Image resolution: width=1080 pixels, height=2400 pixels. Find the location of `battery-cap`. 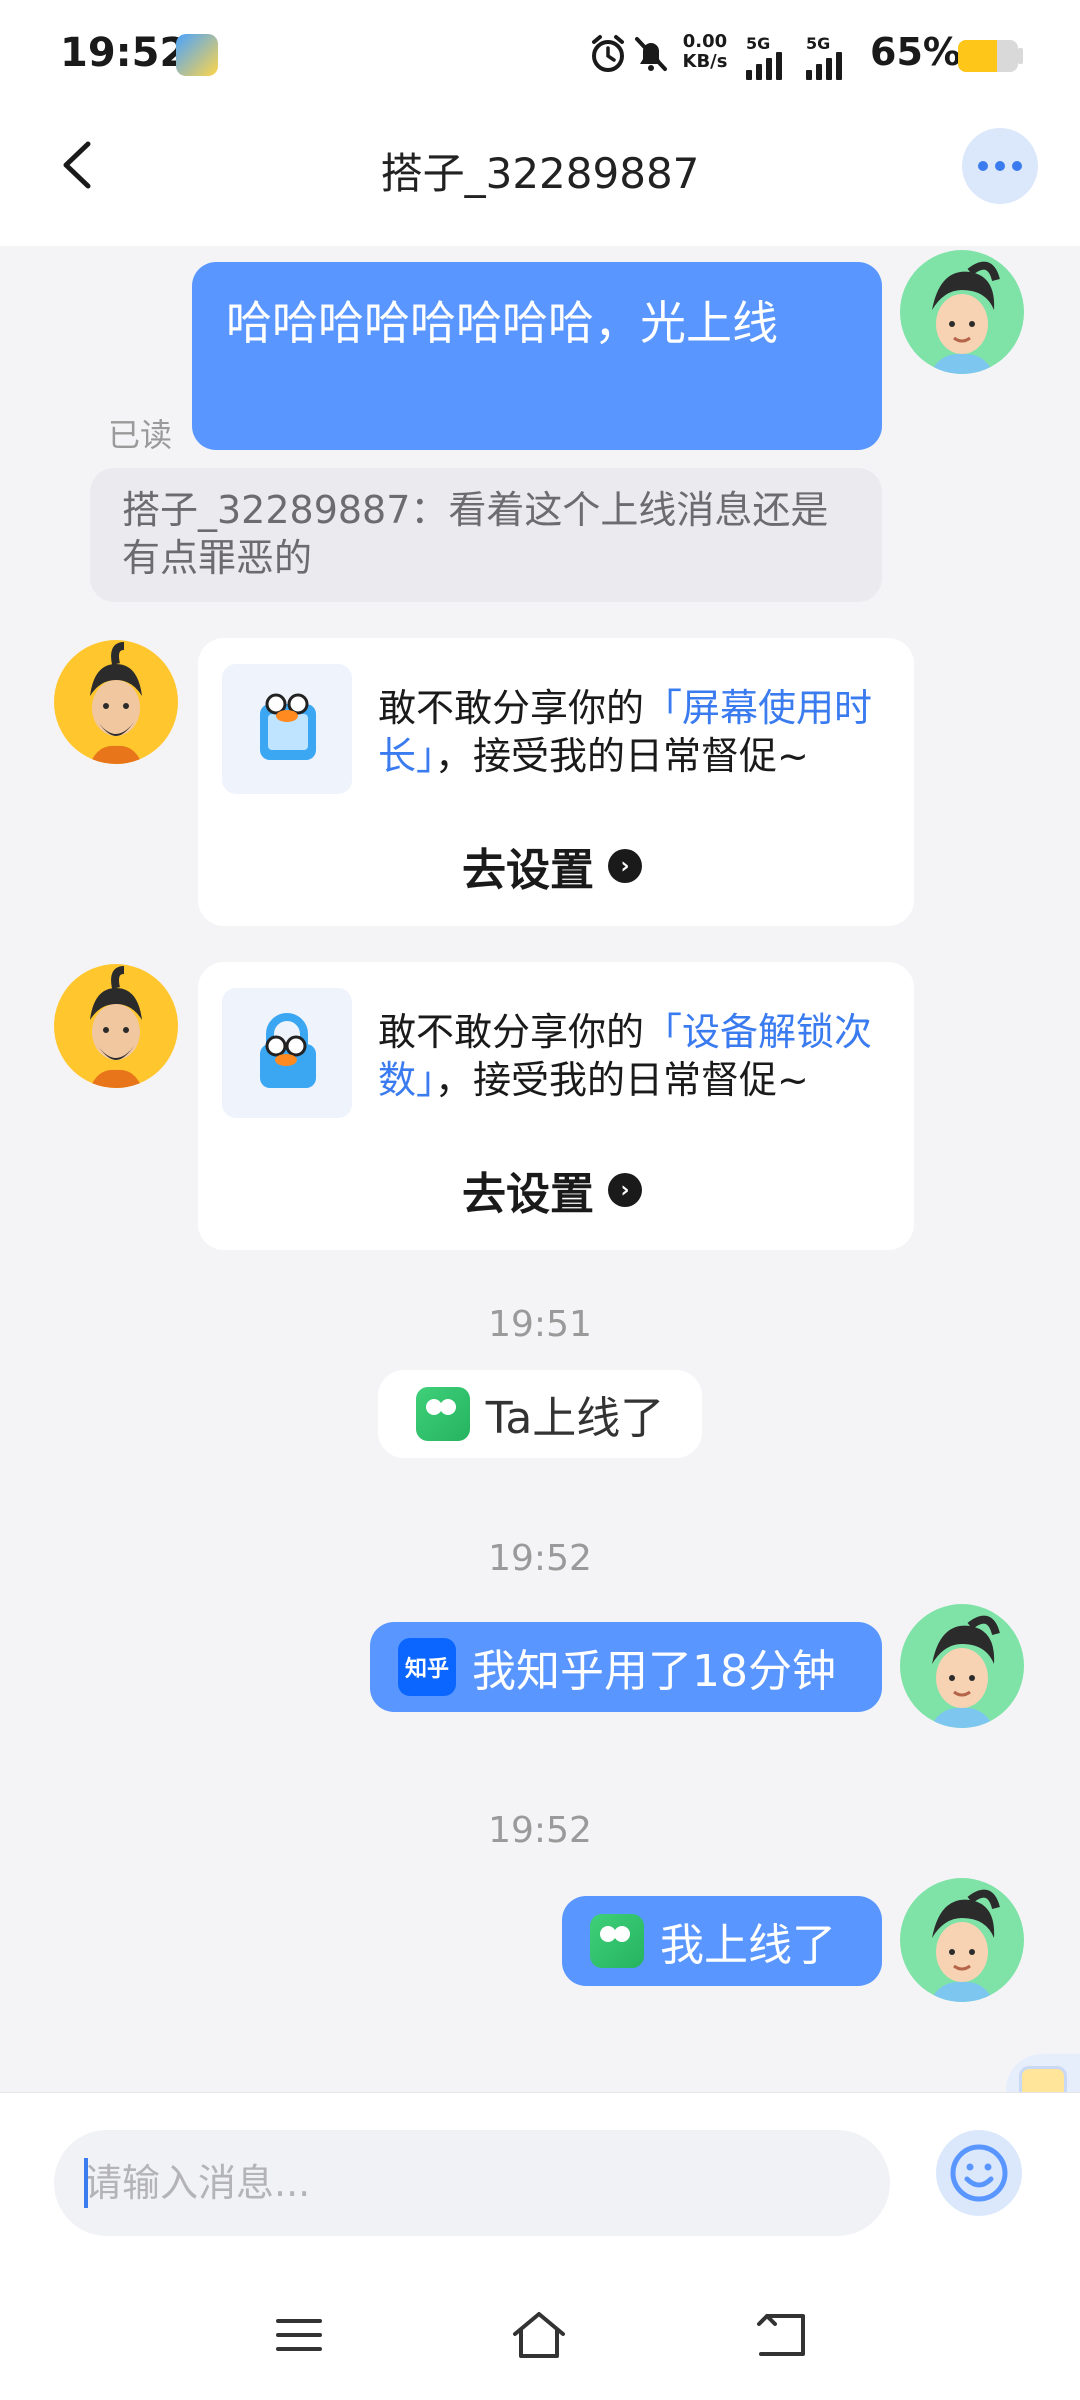

battery-cap is located at coordinates (1020, 56).